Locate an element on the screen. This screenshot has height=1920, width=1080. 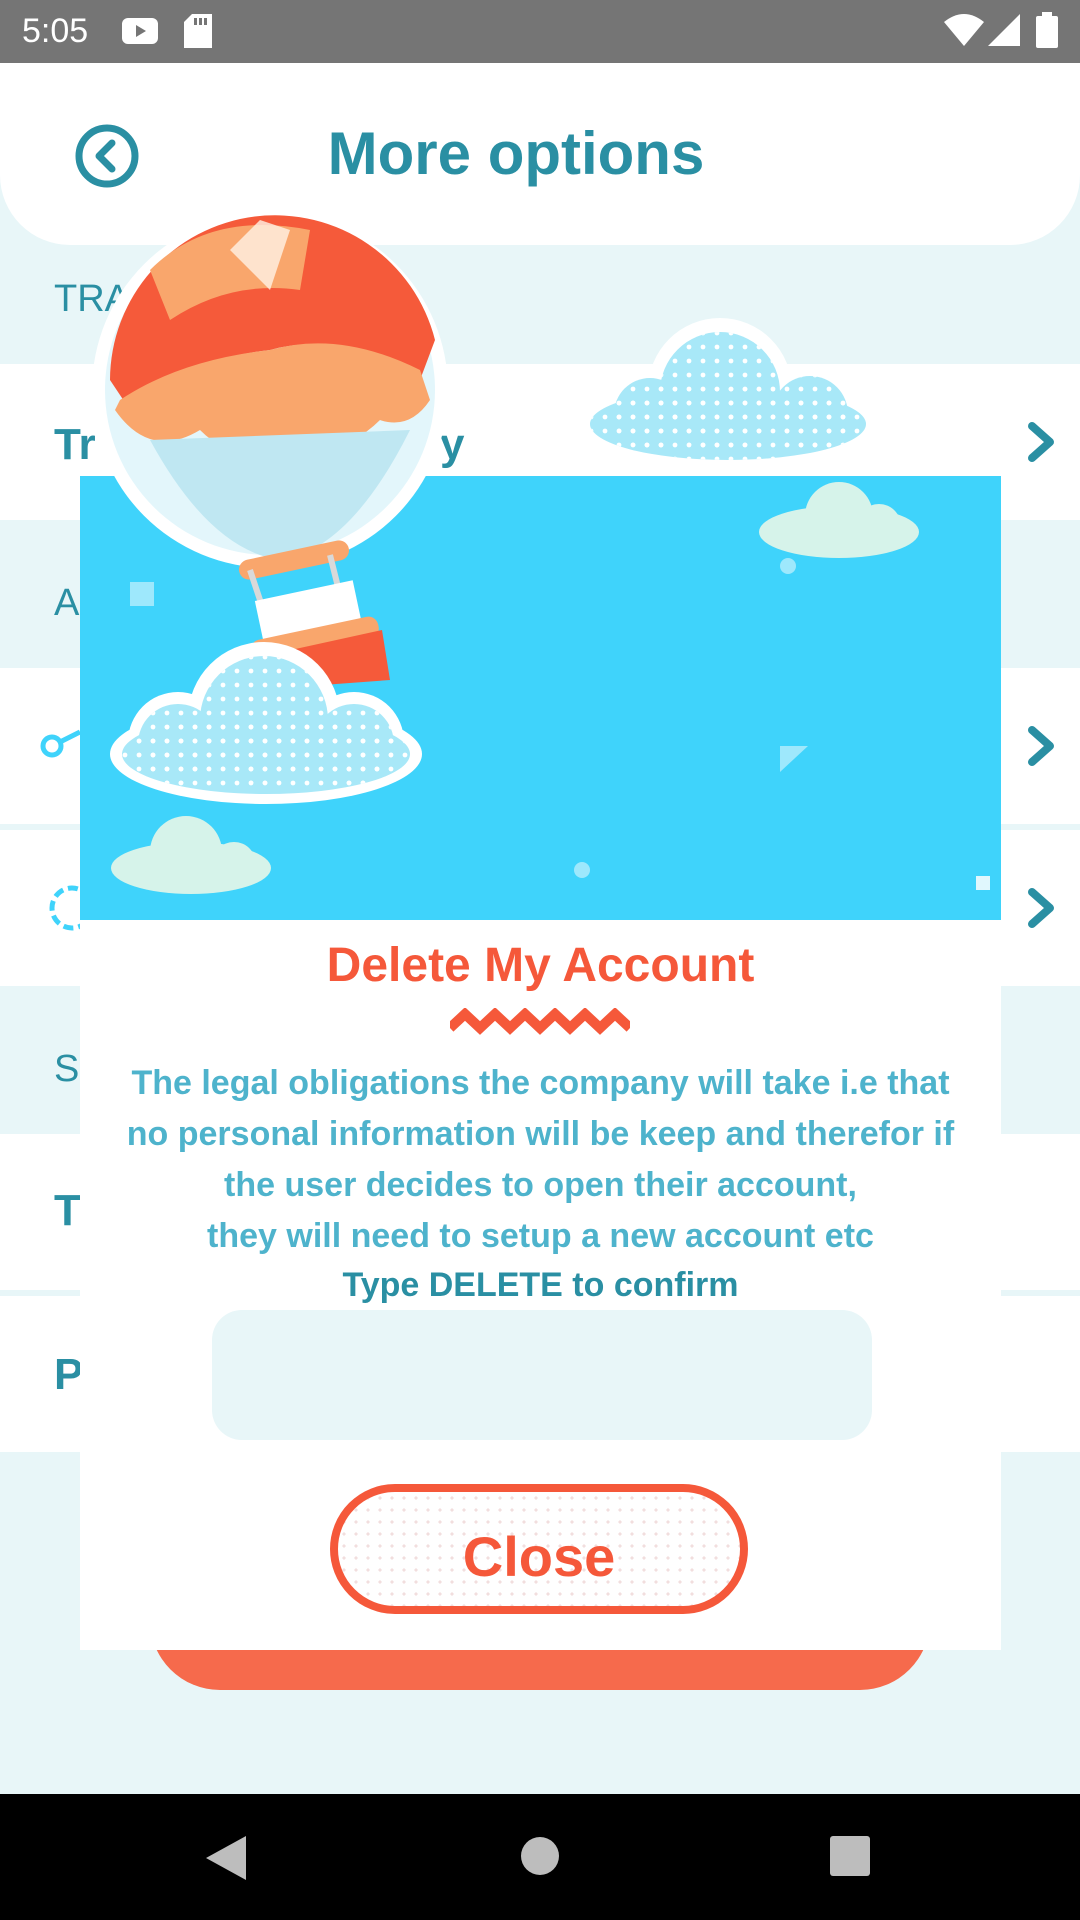
zigzag-divider-icon is located at coordinates (540, 1021).